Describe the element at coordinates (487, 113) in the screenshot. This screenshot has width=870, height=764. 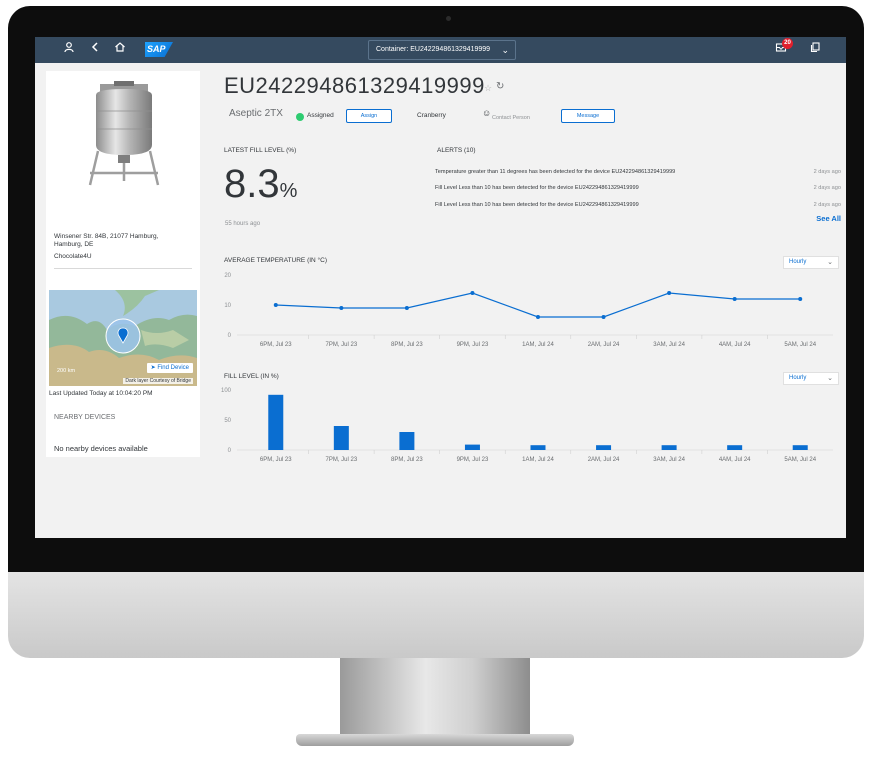
I see `person-icon: ☺` at that location.